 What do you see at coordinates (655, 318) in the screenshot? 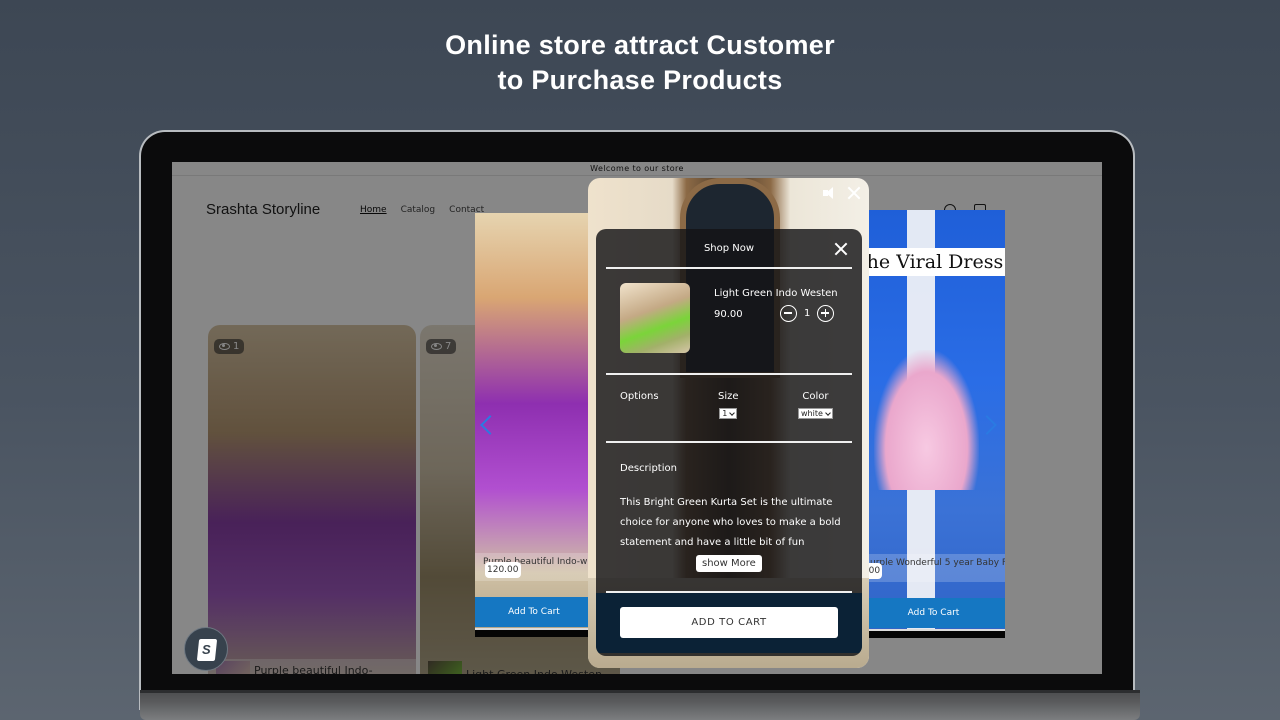
I see `product-thumbnail` at bounding box center [655, 318].